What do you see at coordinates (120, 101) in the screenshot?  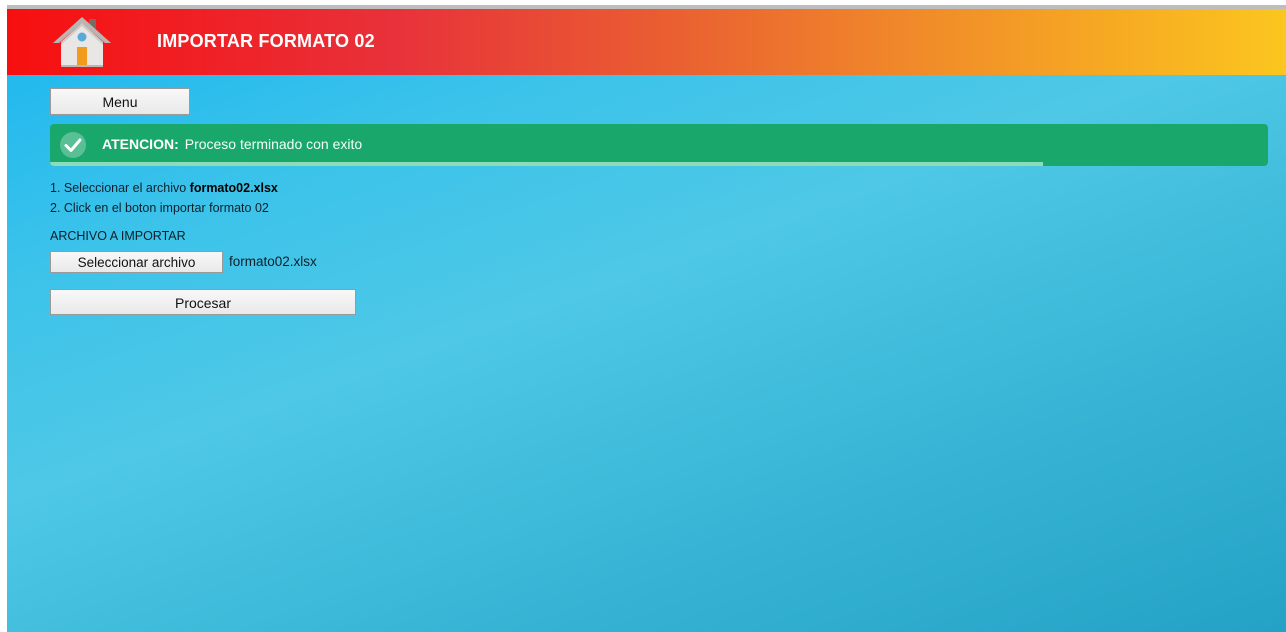 I see `menu-button: Menu` at bounding box center [120, 101].